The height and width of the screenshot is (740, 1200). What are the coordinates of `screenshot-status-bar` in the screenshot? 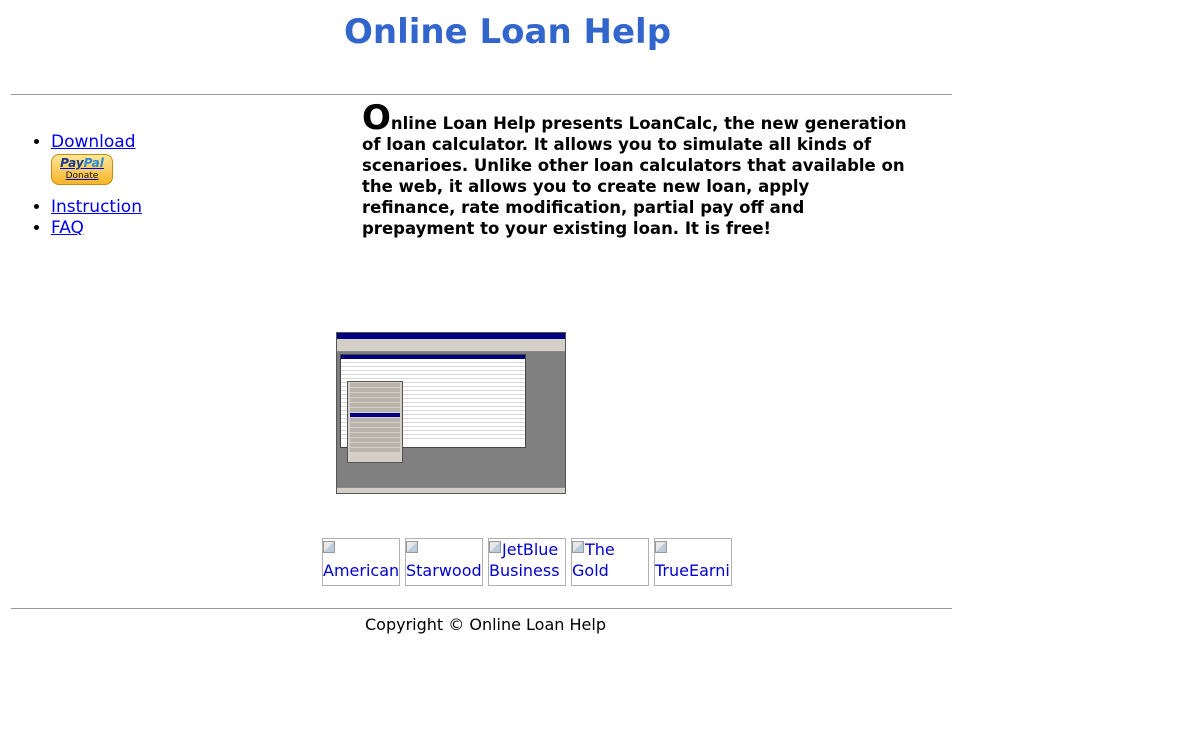 It's located at (451, 490).